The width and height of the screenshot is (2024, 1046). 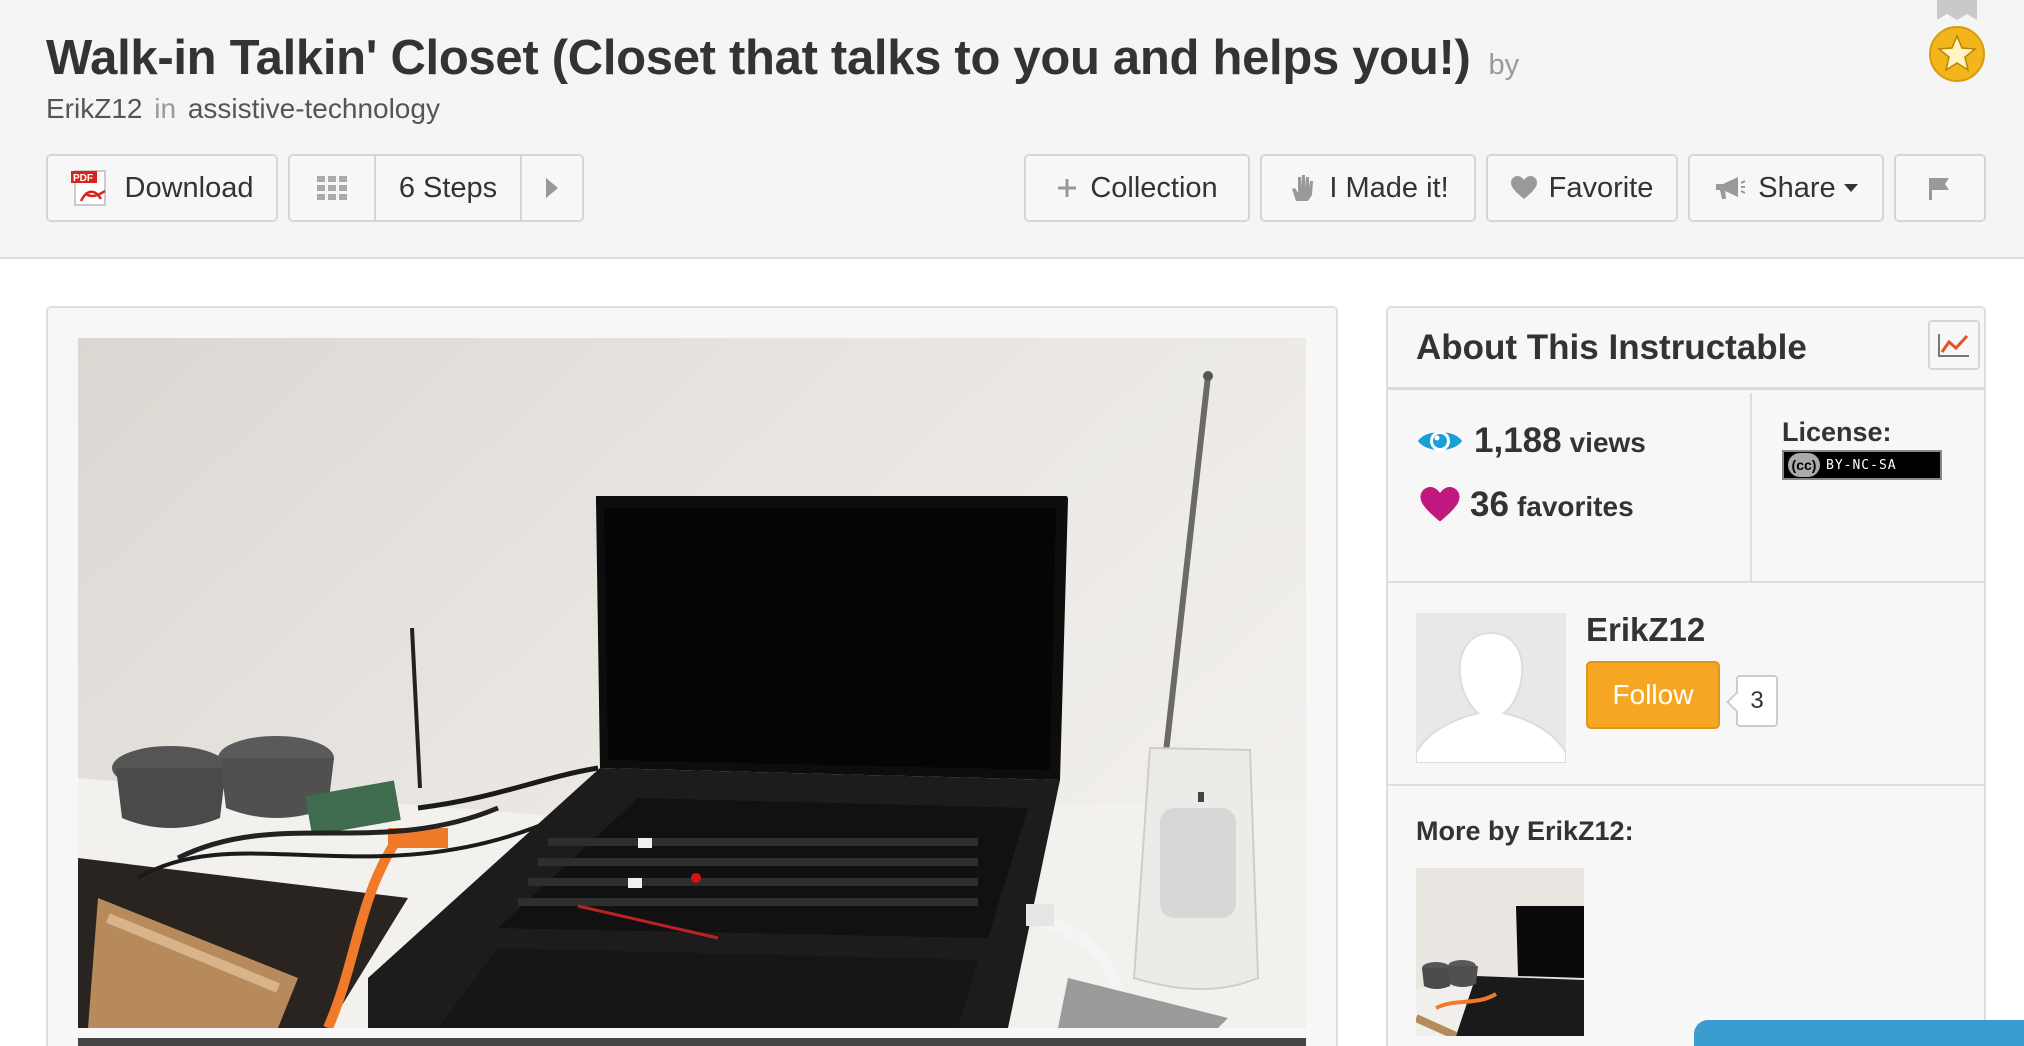 I want to click on views-stat: 1,188 views, so click(x=1531, y=441).